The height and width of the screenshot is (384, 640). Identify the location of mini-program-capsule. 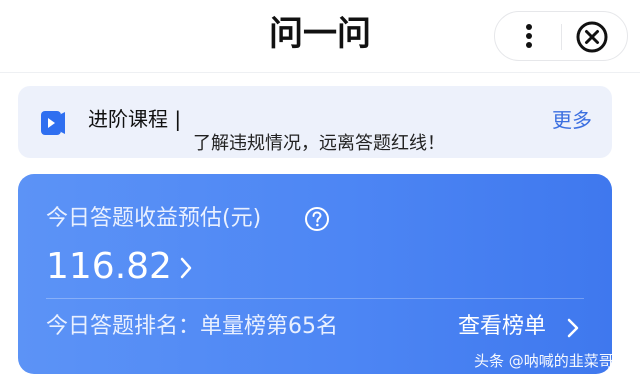
(561, 36).